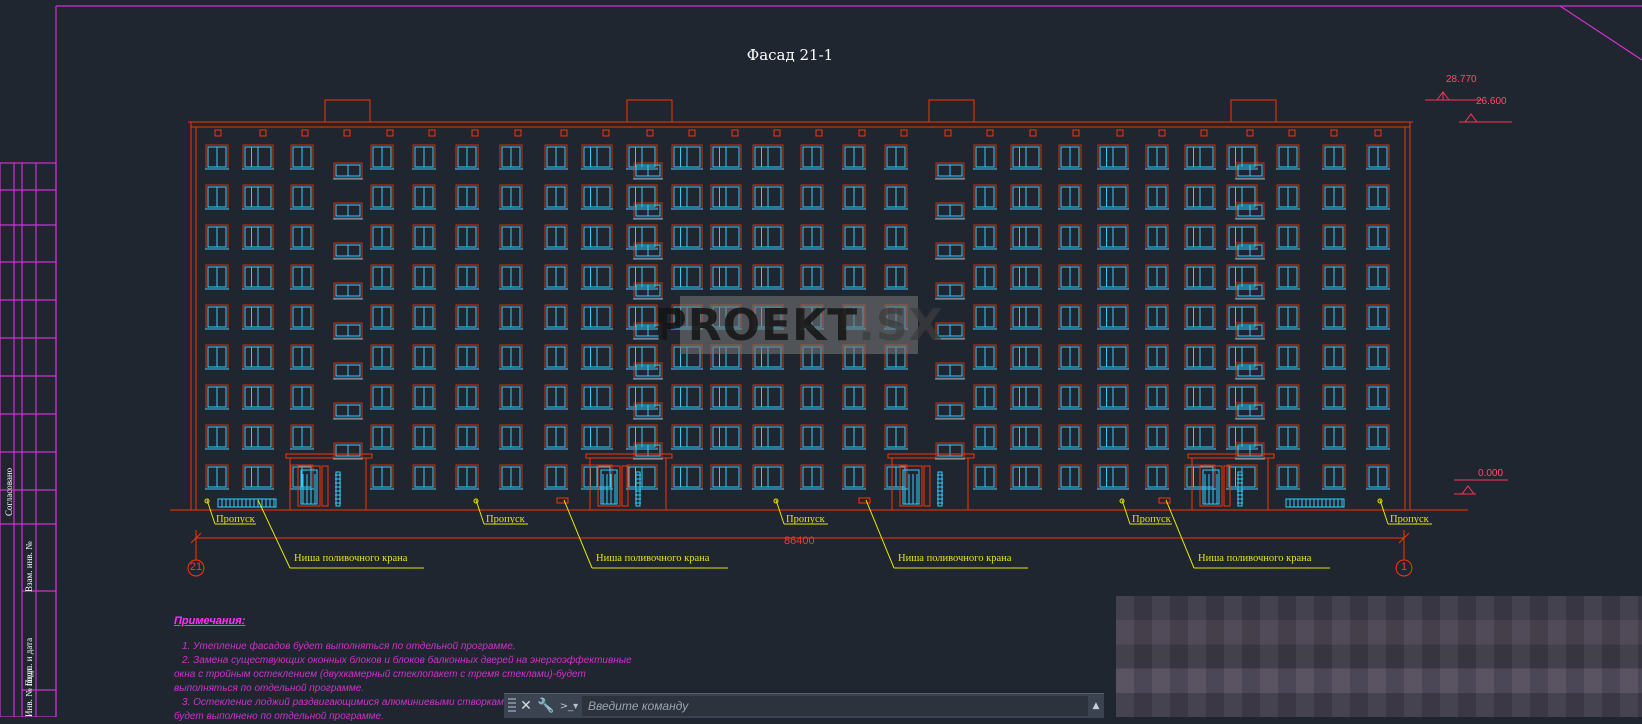 This screenshot has width=1642, height=724. I want to click on wrench-icon: 🔧, so click(546, 706).